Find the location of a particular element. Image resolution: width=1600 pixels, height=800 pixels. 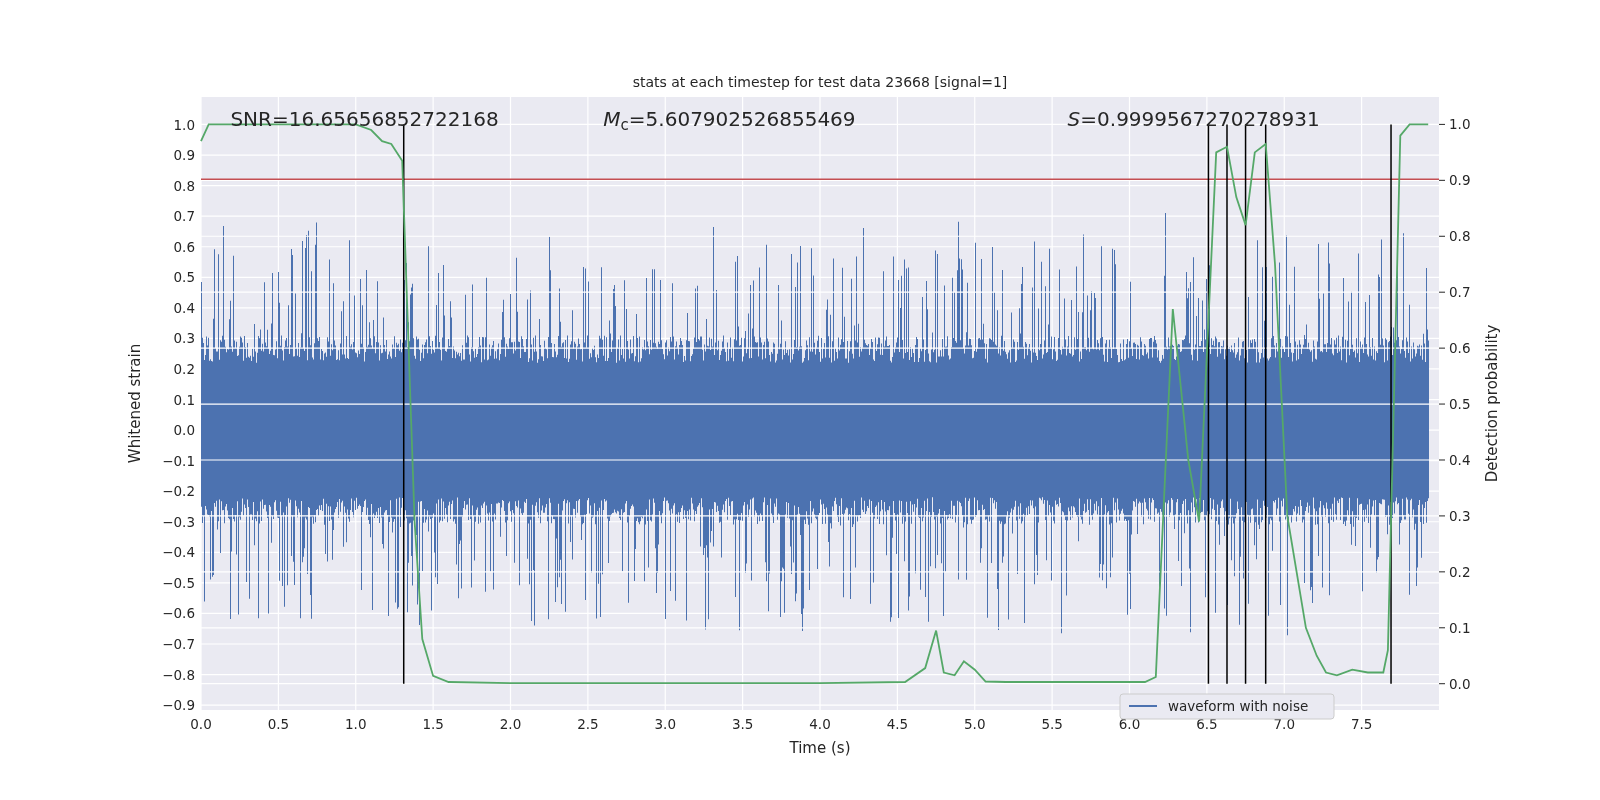

tick-label: −0.9 is located at coordinates (178, 705).